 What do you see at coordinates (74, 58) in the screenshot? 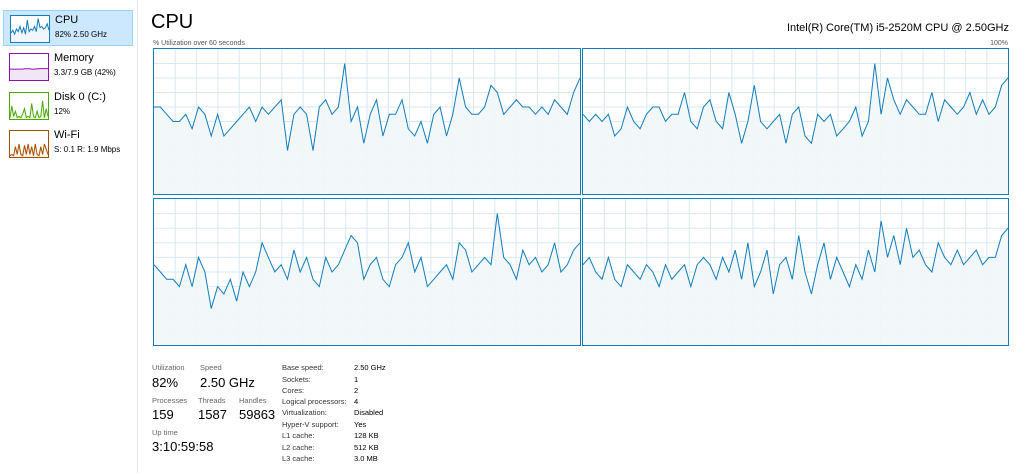
I see `sidebar-item-label: Memory` at bounding box center [74, 58].